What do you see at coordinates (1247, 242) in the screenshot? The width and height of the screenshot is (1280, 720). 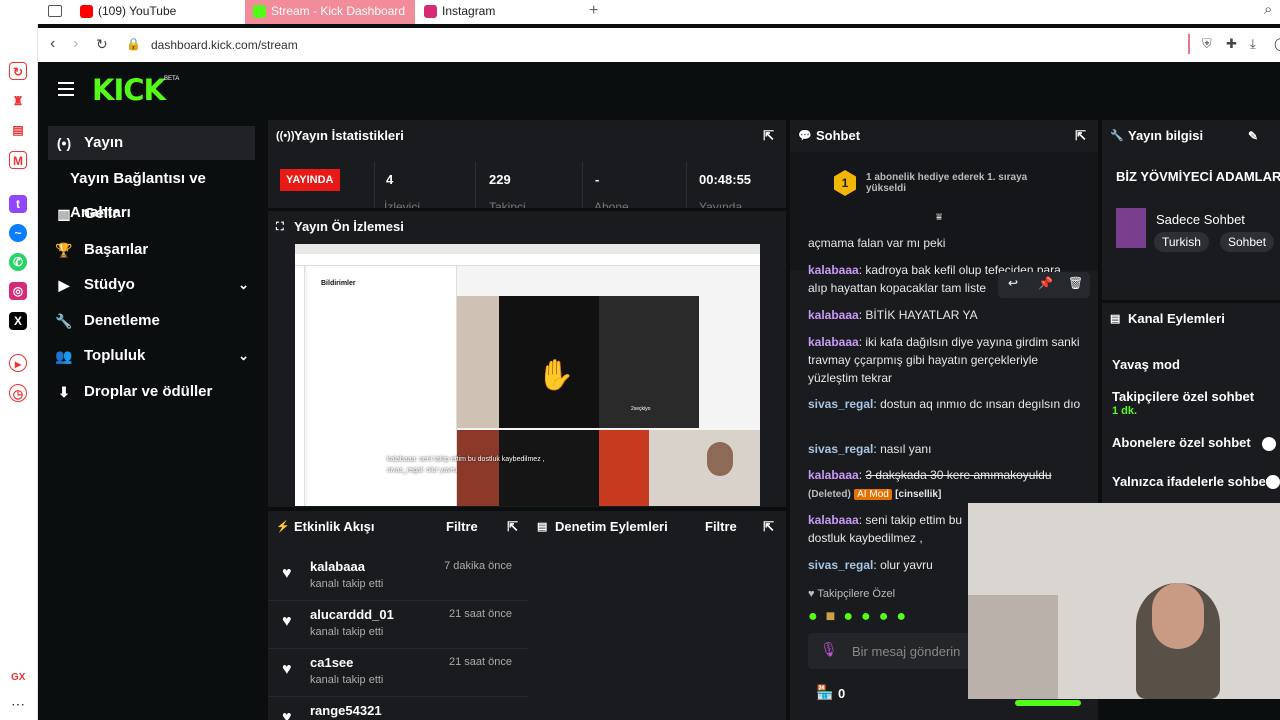 I see `tag-chip: Sohbet` at bounding box center [1247, 242].